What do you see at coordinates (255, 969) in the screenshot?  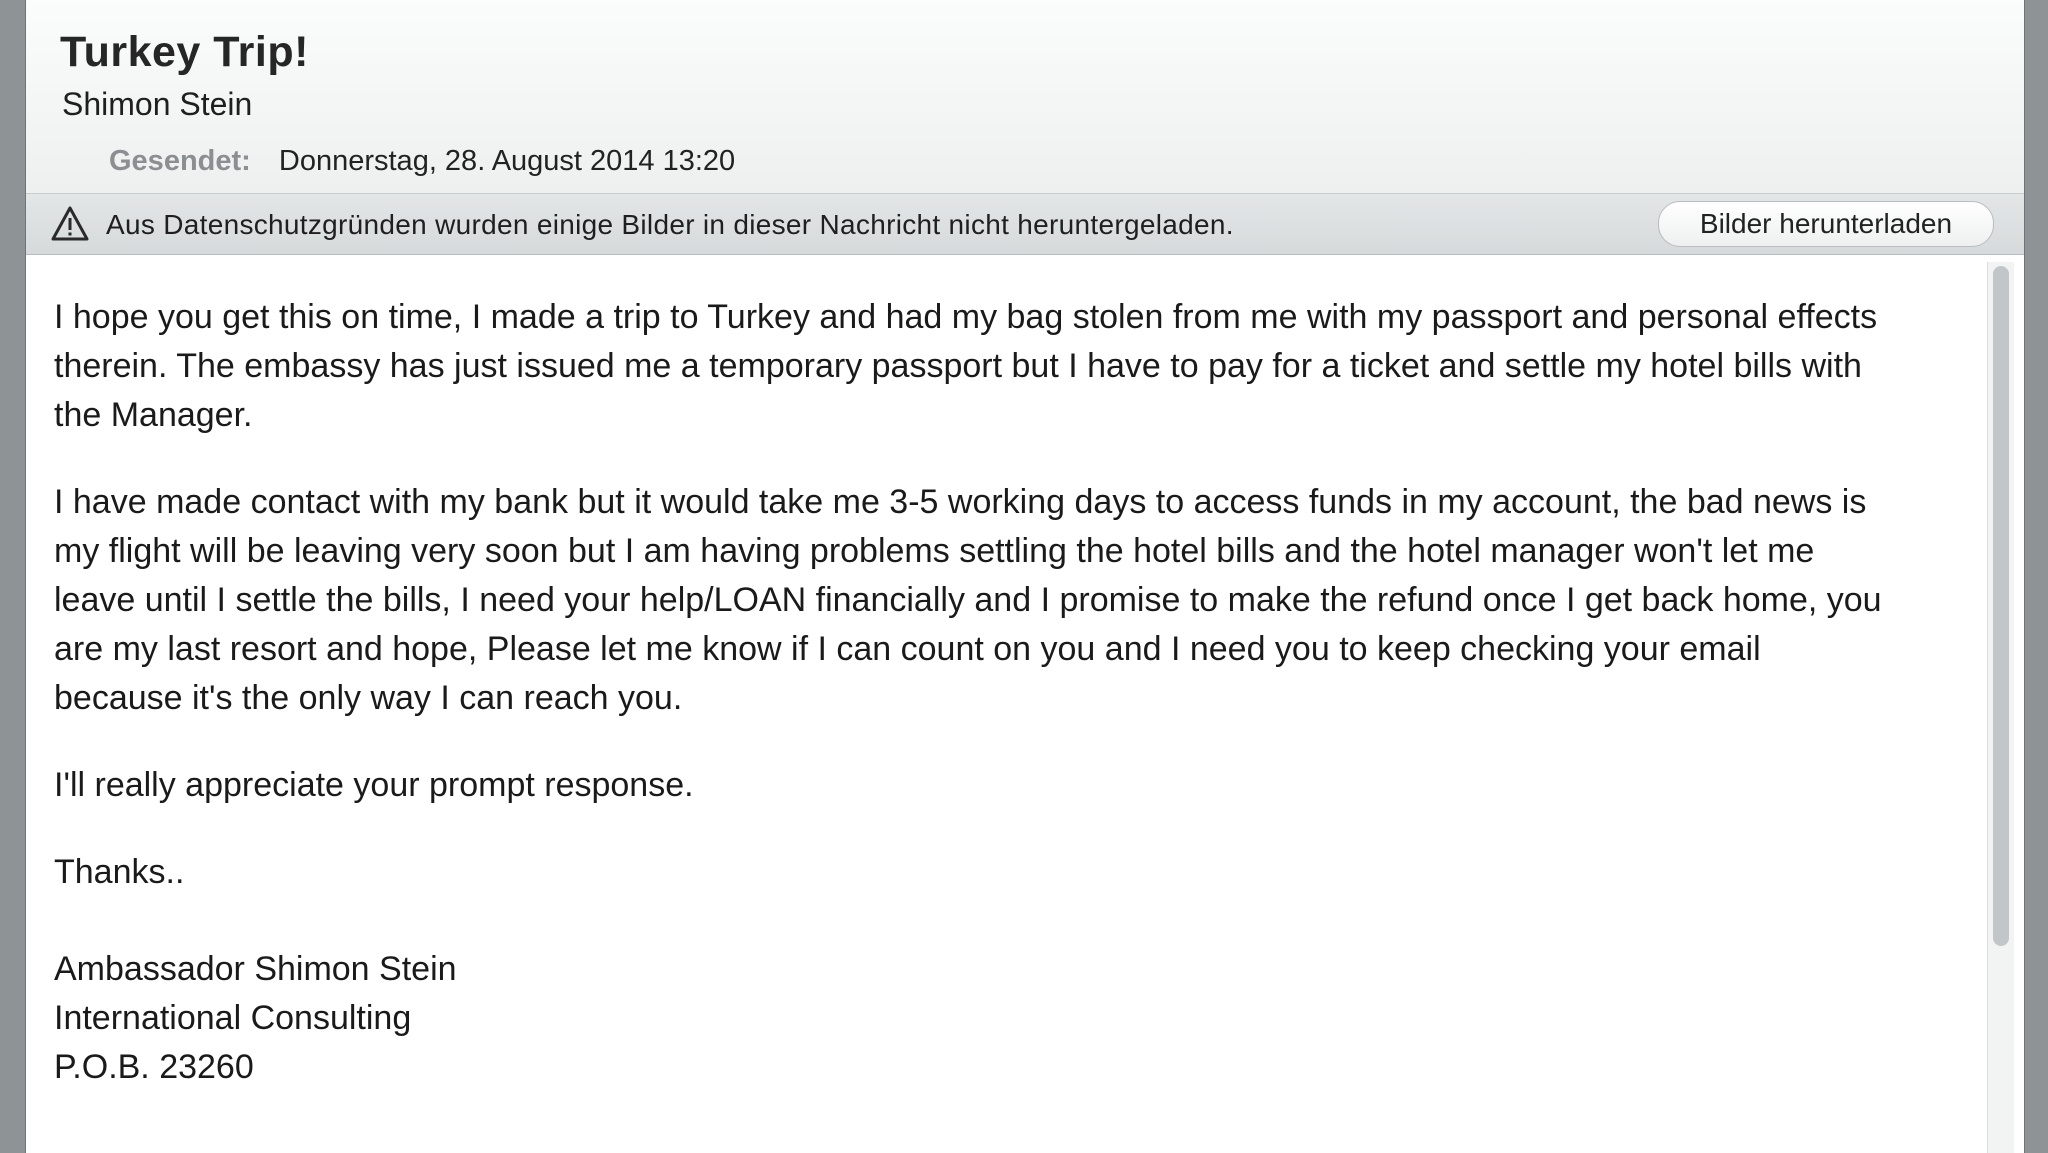 I see `signature-line: Ambassador Shimon Stein` at bounding box center [255, 969].